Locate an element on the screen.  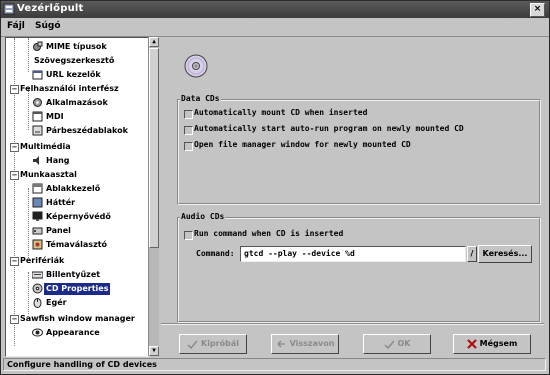
window-manager-icon is located at coordinates (37, 188).